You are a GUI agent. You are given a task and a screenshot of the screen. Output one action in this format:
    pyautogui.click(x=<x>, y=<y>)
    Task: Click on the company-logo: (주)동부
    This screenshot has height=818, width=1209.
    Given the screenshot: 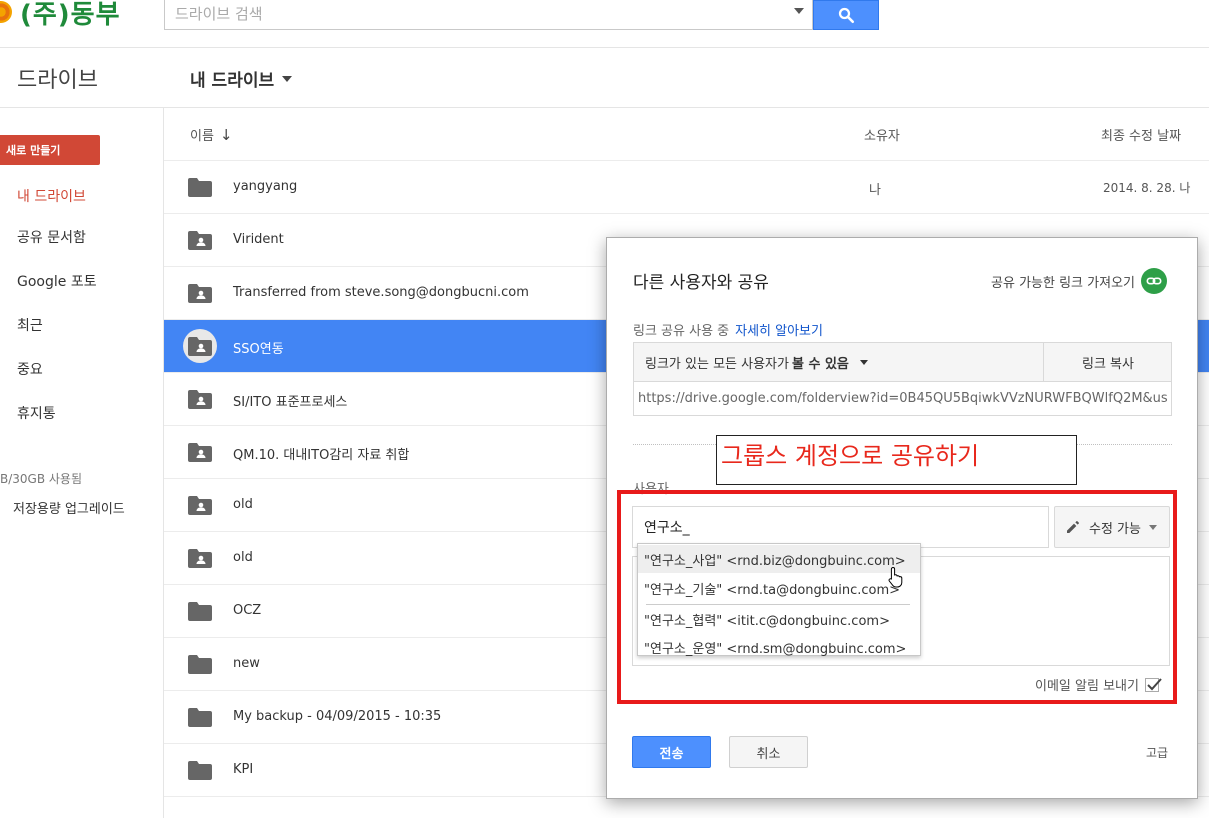 What is the action you would take?
    pyautogui.click(x=60, y=16)
    